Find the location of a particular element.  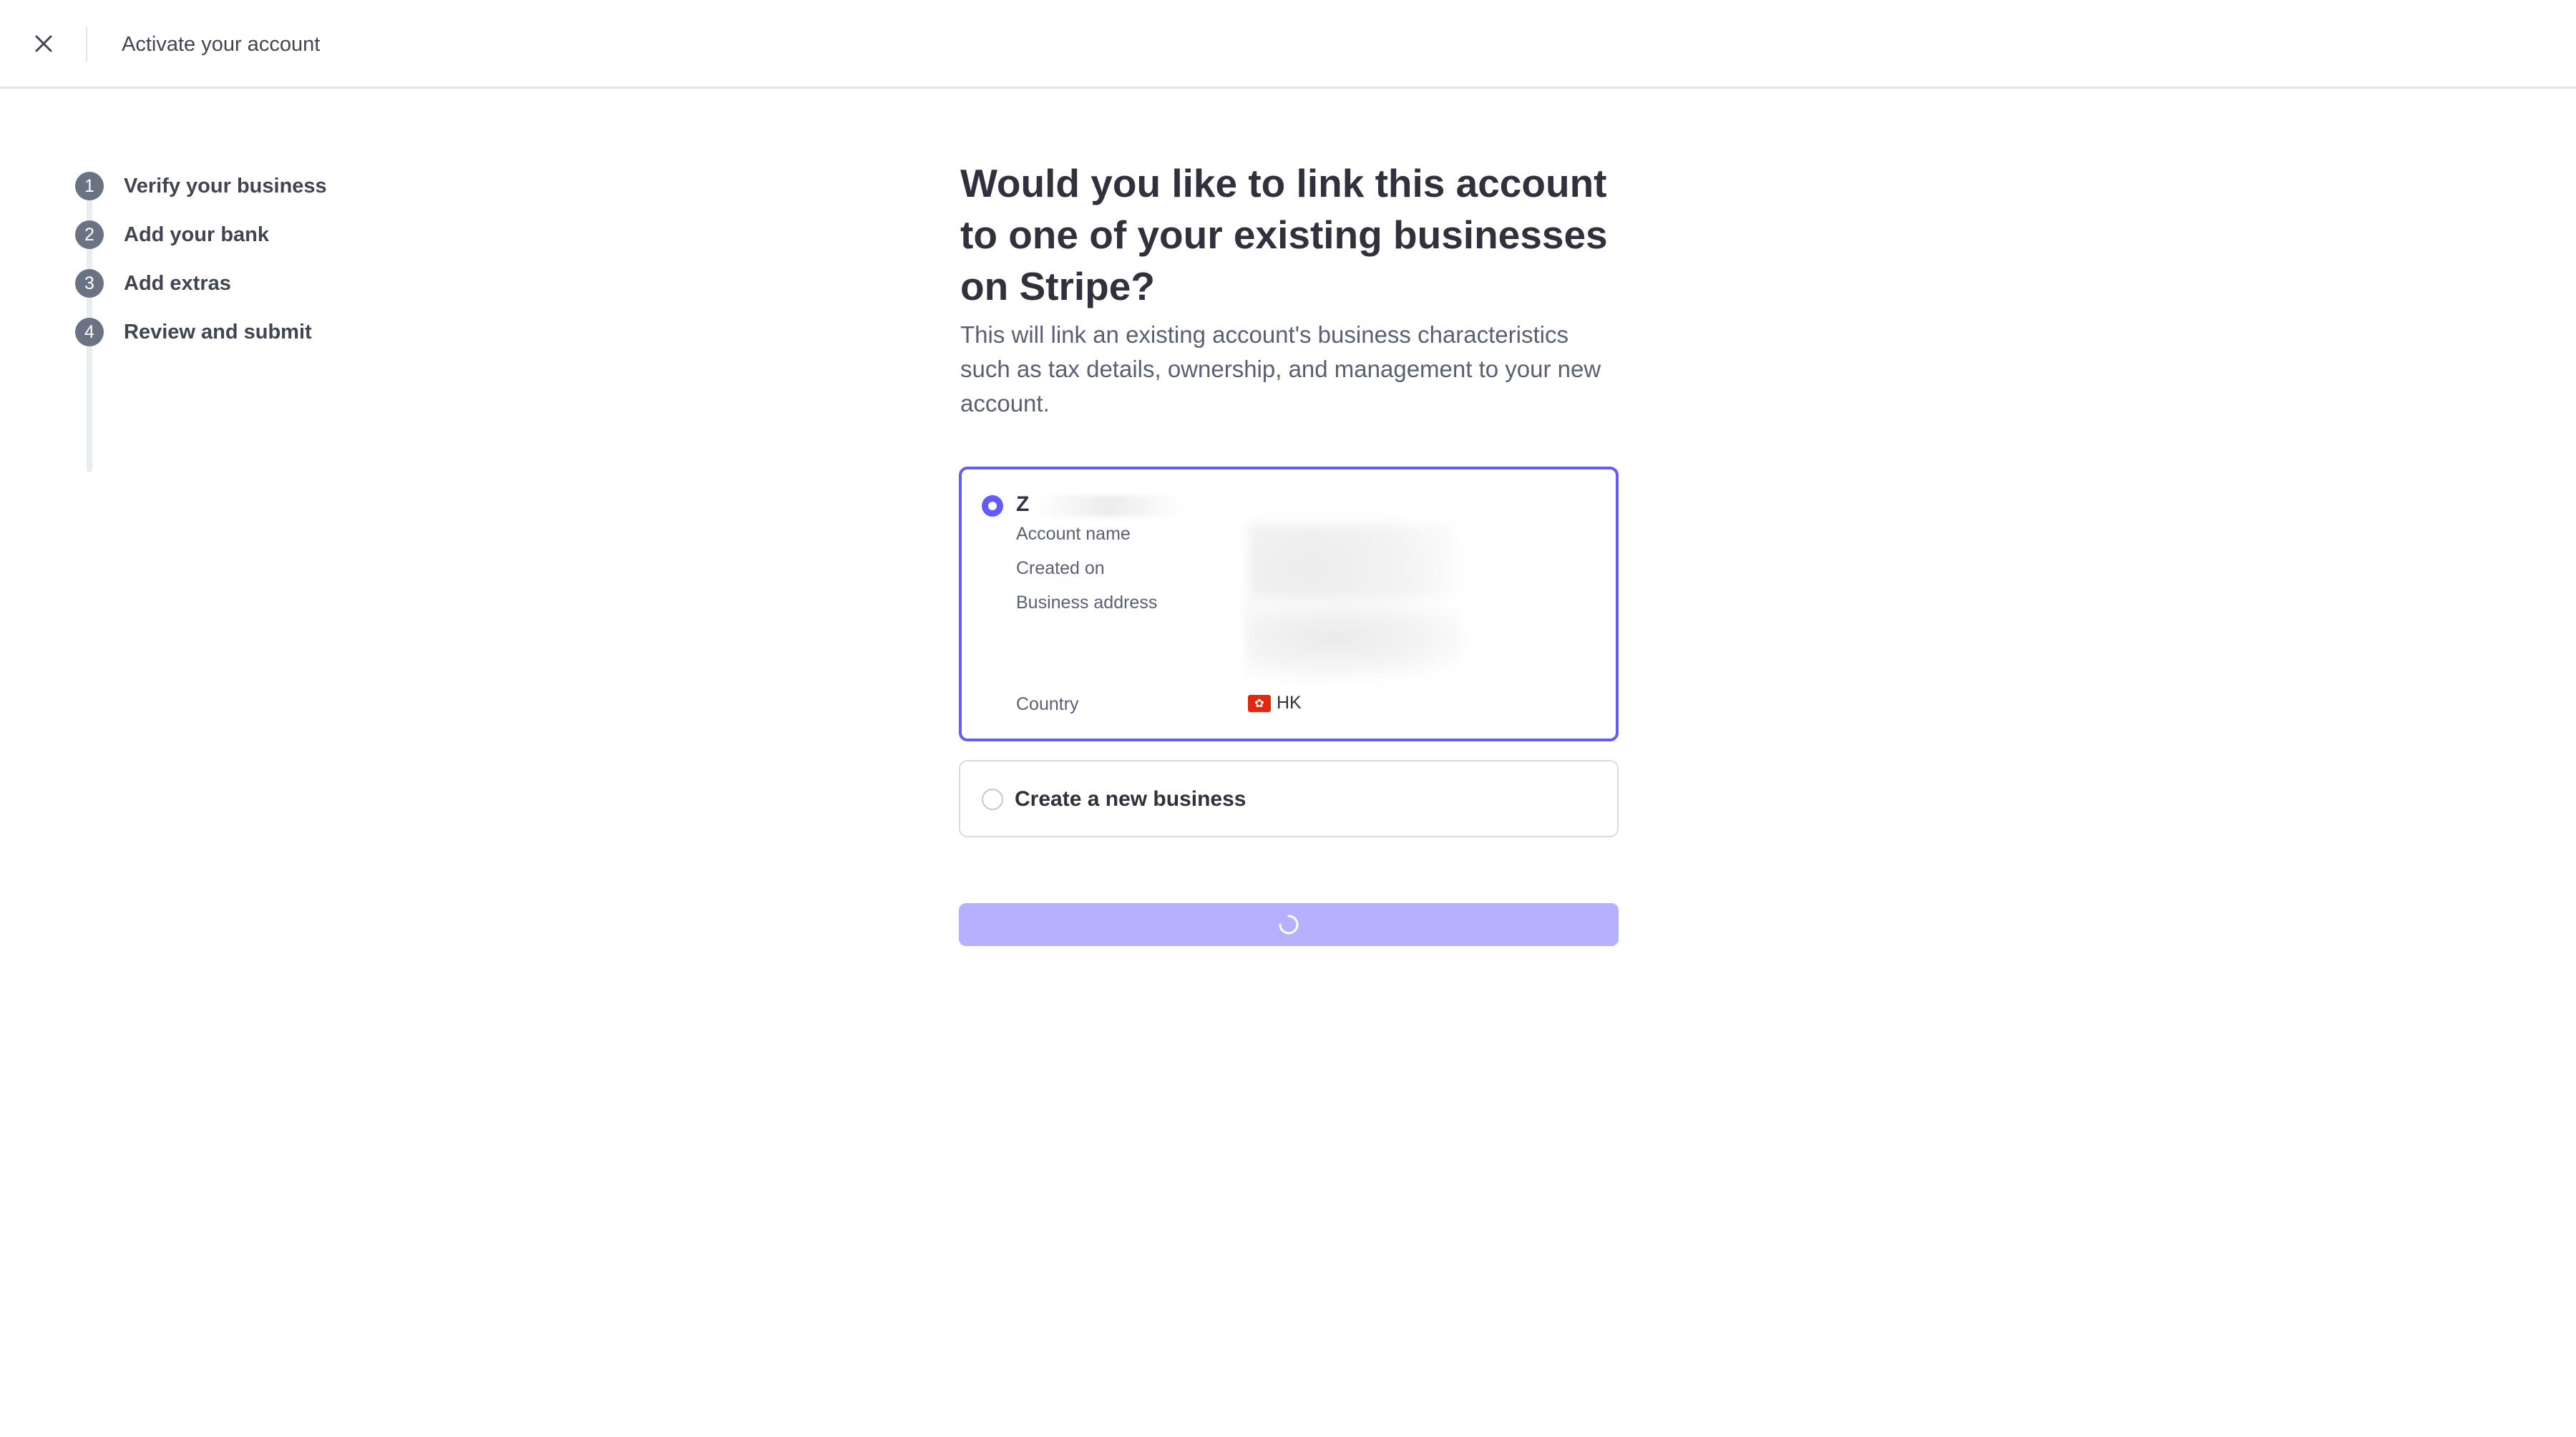

step-number: 4 is located at coordinates (89, 332).